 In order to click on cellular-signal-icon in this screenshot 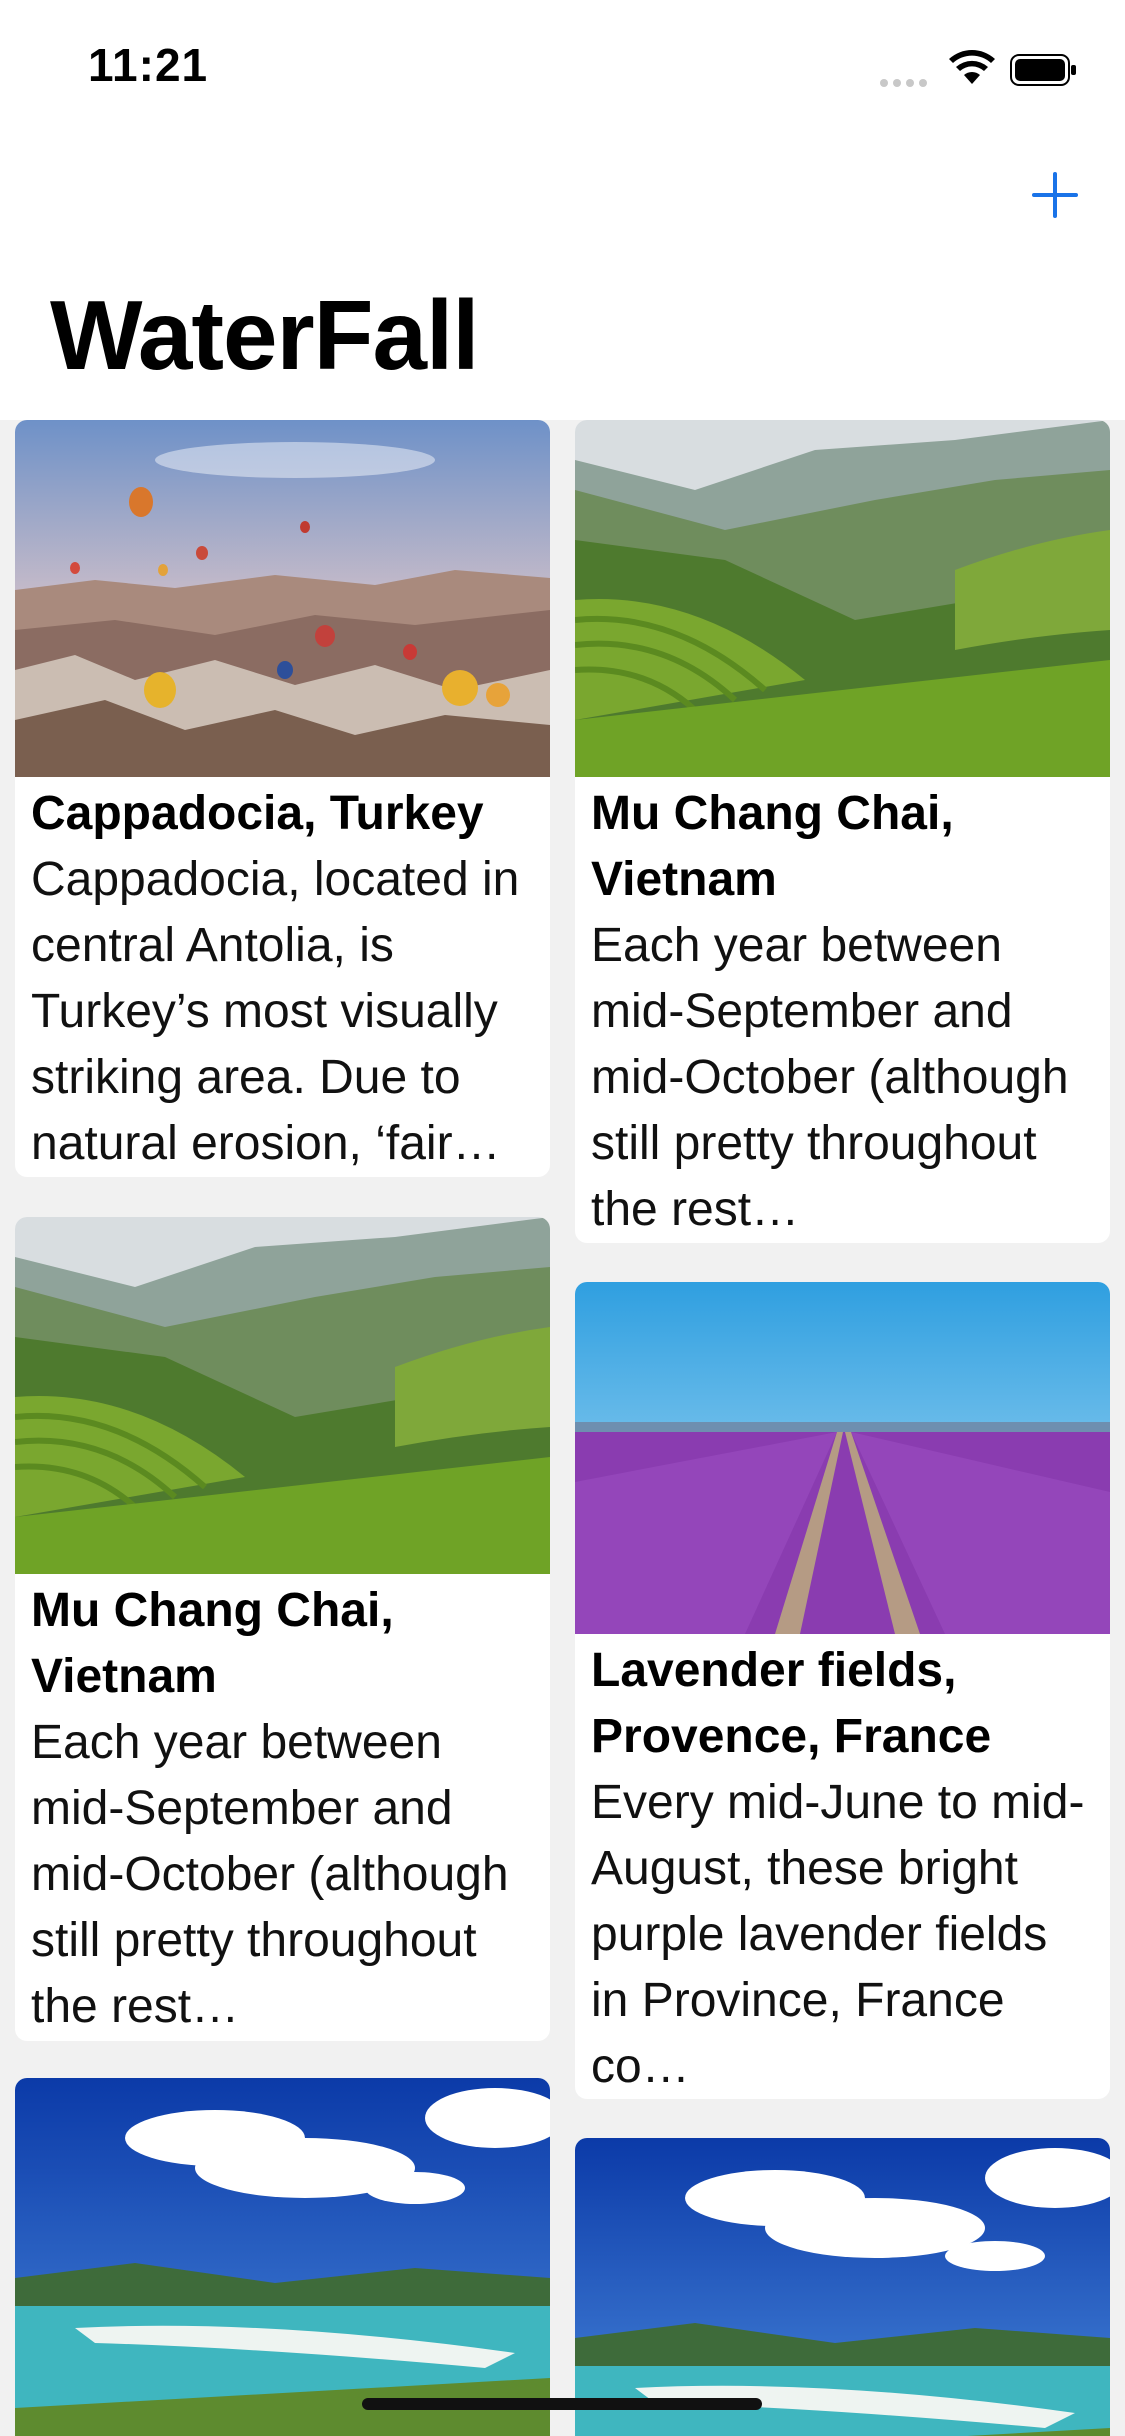, I will do `click(906, 83)`.